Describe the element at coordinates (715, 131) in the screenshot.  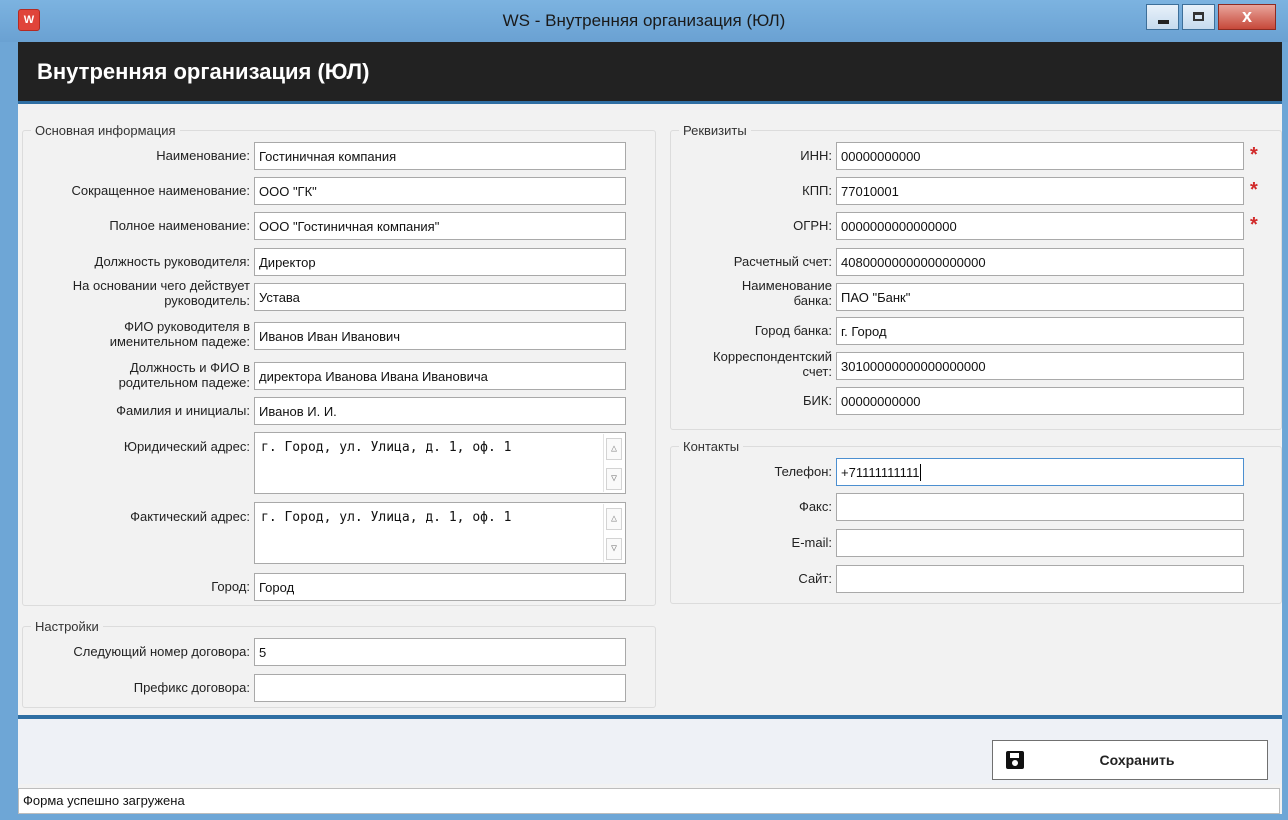
I see `group-title-requisites: Реквизиты` at that location.